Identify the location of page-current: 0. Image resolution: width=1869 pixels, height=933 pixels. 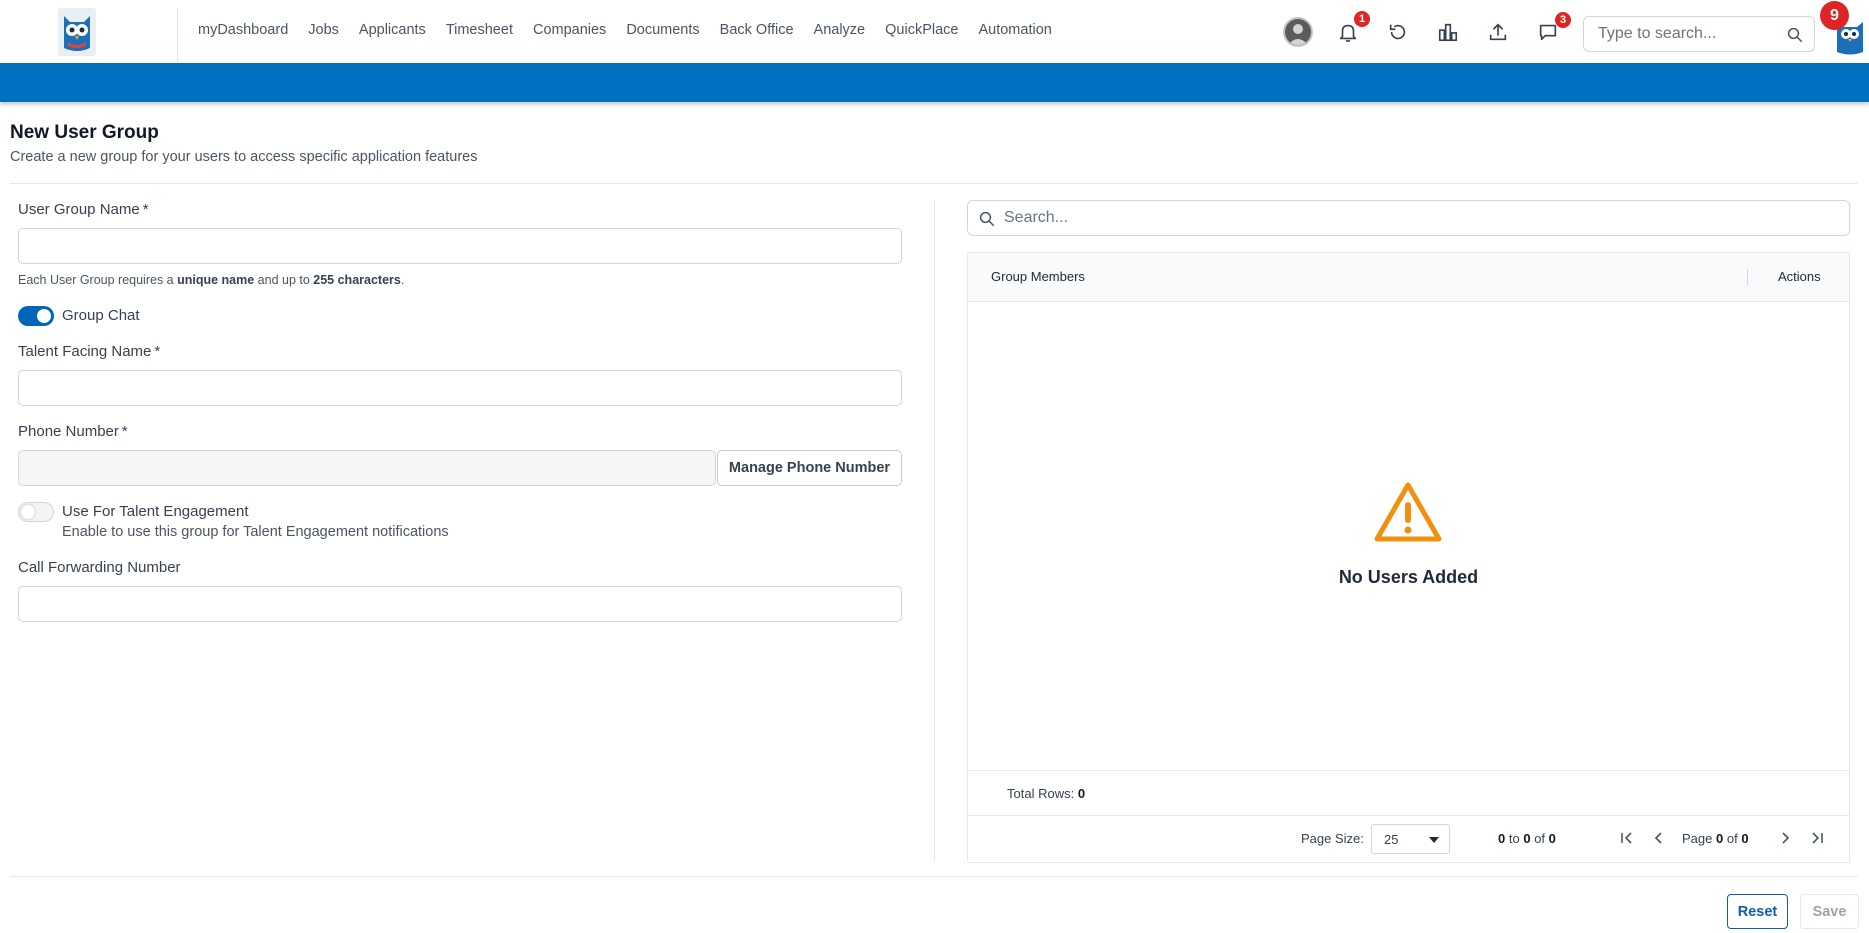
(1720, 838).